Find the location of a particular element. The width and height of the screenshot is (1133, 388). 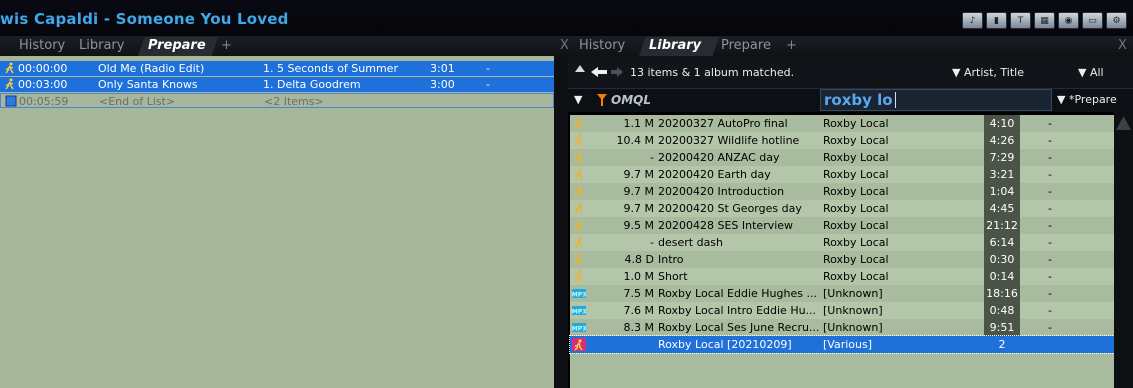

duration-cell: 6:14 is located at coordinates (1002, 242).